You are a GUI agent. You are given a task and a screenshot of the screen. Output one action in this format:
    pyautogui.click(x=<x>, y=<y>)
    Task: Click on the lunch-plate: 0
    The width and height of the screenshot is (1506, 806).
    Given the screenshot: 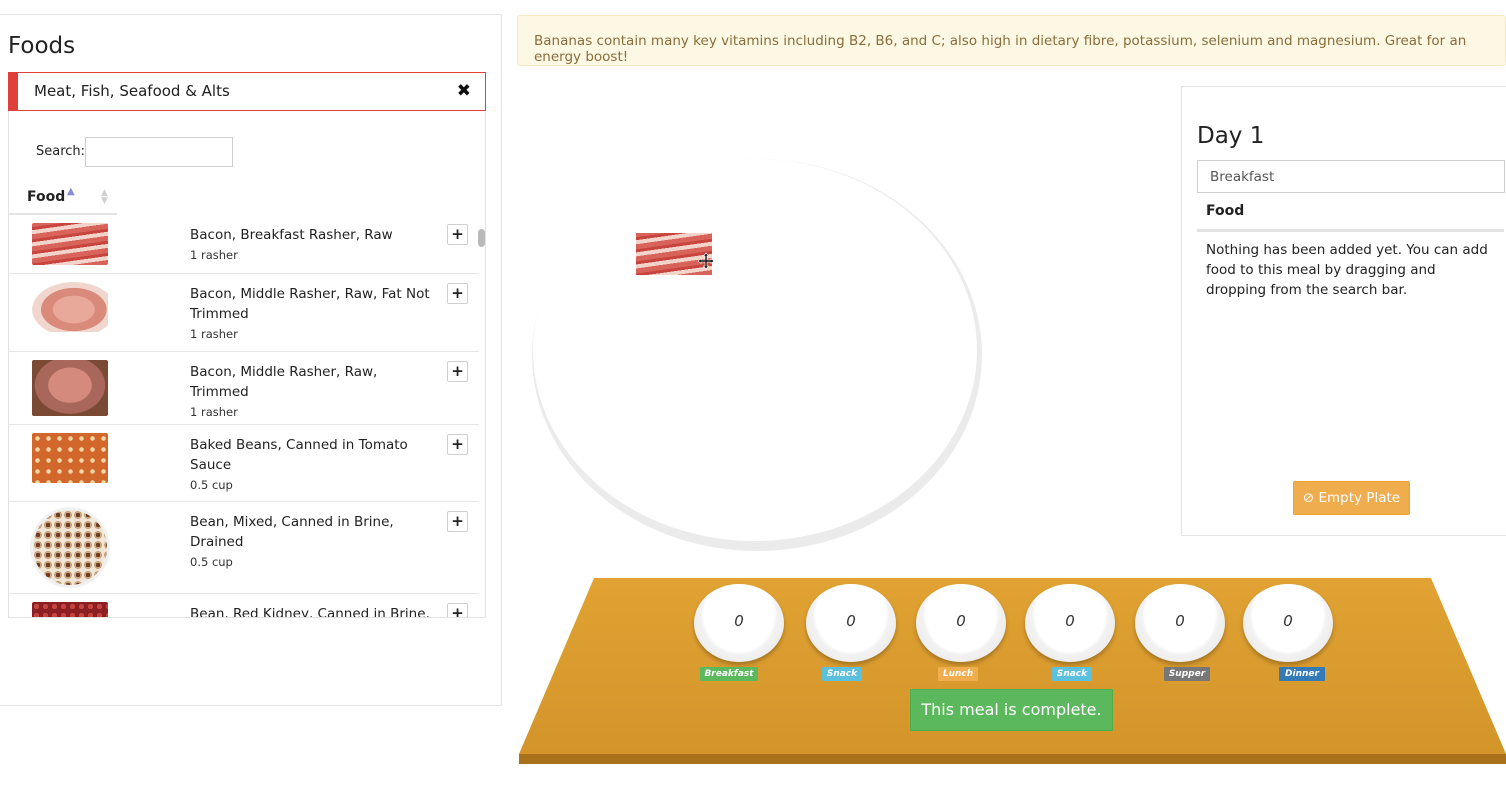 What is the action you would take?
    pyautogui.click(x=961, y=623)
    